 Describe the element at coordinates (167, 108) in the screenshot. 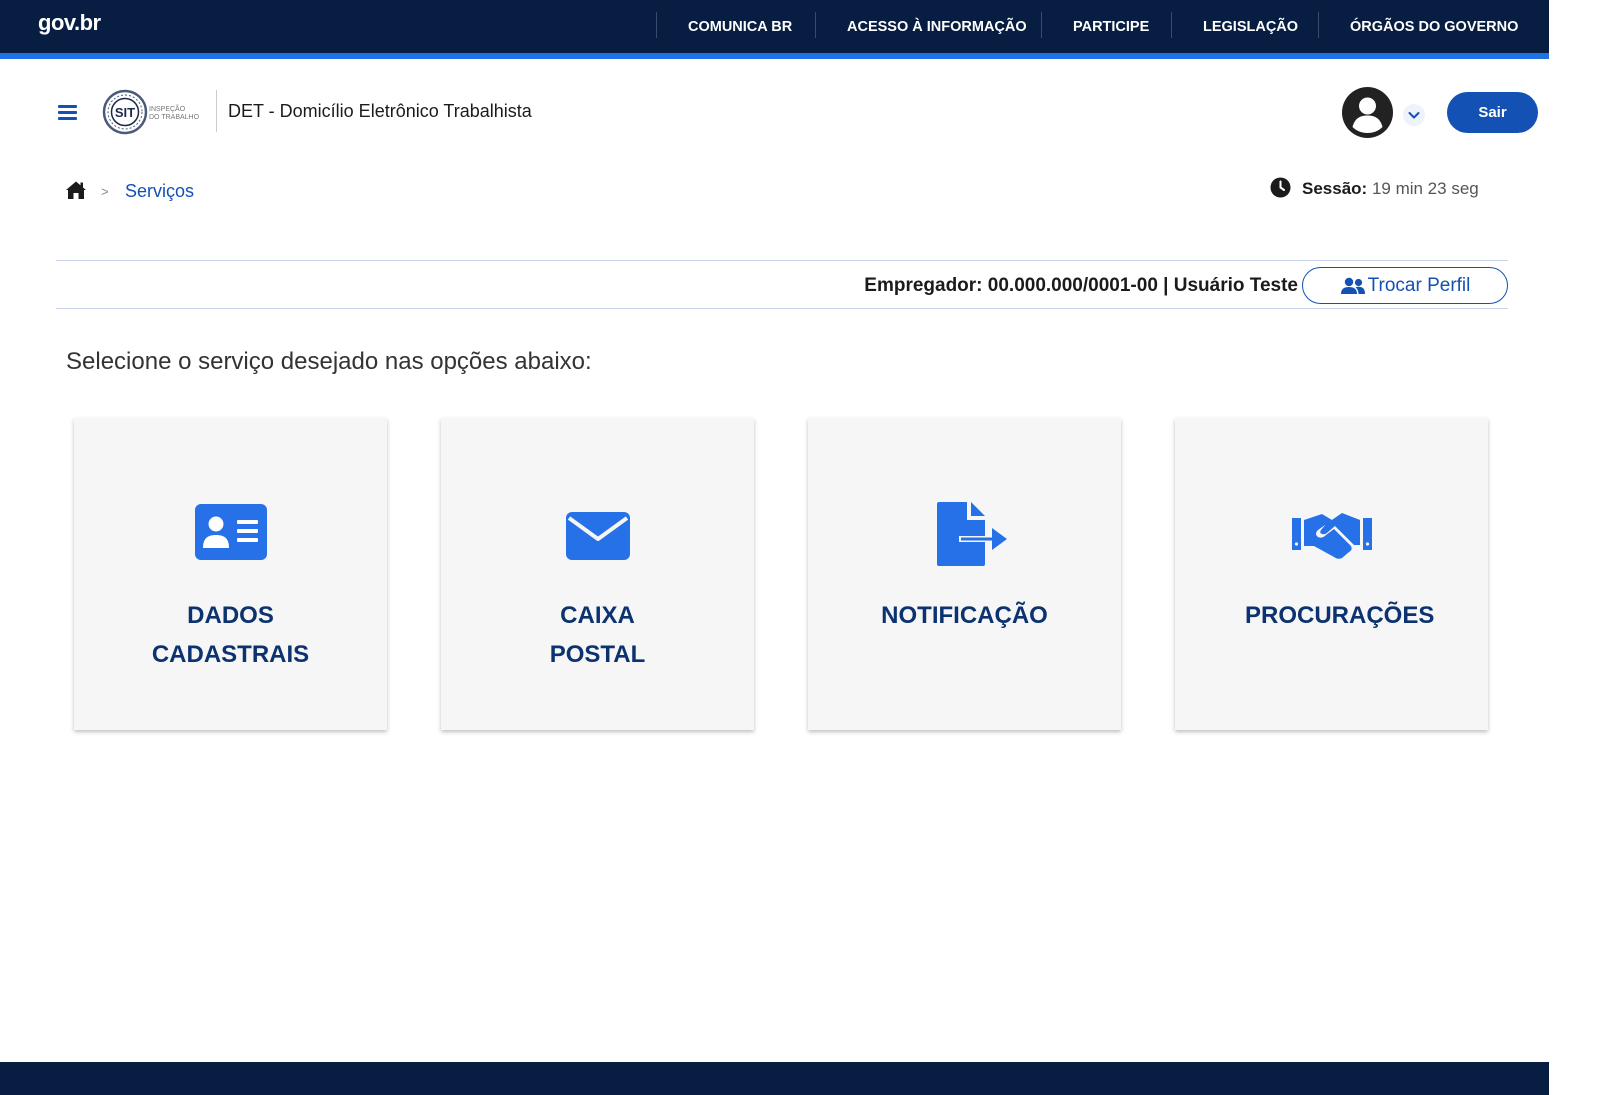

I see `sit-logo-text-1: INSPEÇÃO` at that location.